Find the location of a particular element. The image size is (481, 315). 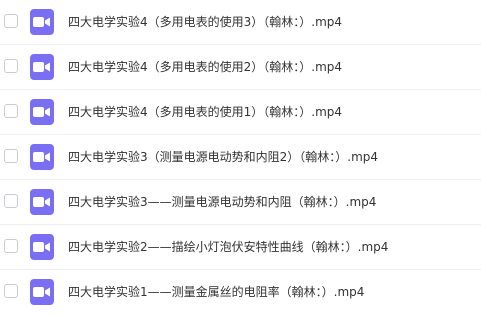

file-name: 四大电学实验3（测量电源电动势和内阻2）（翰林：）.mp4 is located at coordinates (223, 157).